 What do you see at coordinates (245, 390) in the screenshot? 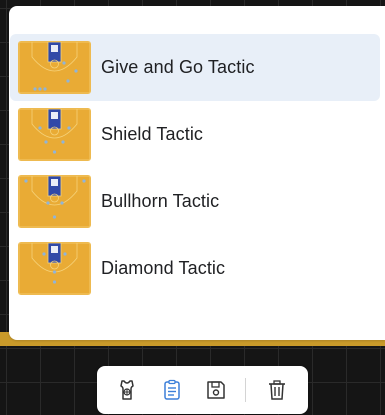
I see `toolbar-divider` at bounding box center [245, 390].